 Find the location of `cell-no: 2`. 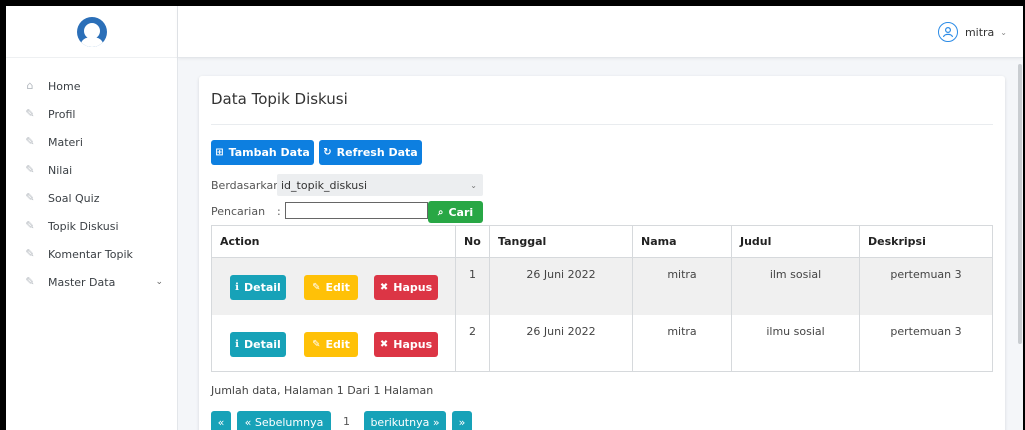

cell-no: 2 is located at coordinates (472, 343).